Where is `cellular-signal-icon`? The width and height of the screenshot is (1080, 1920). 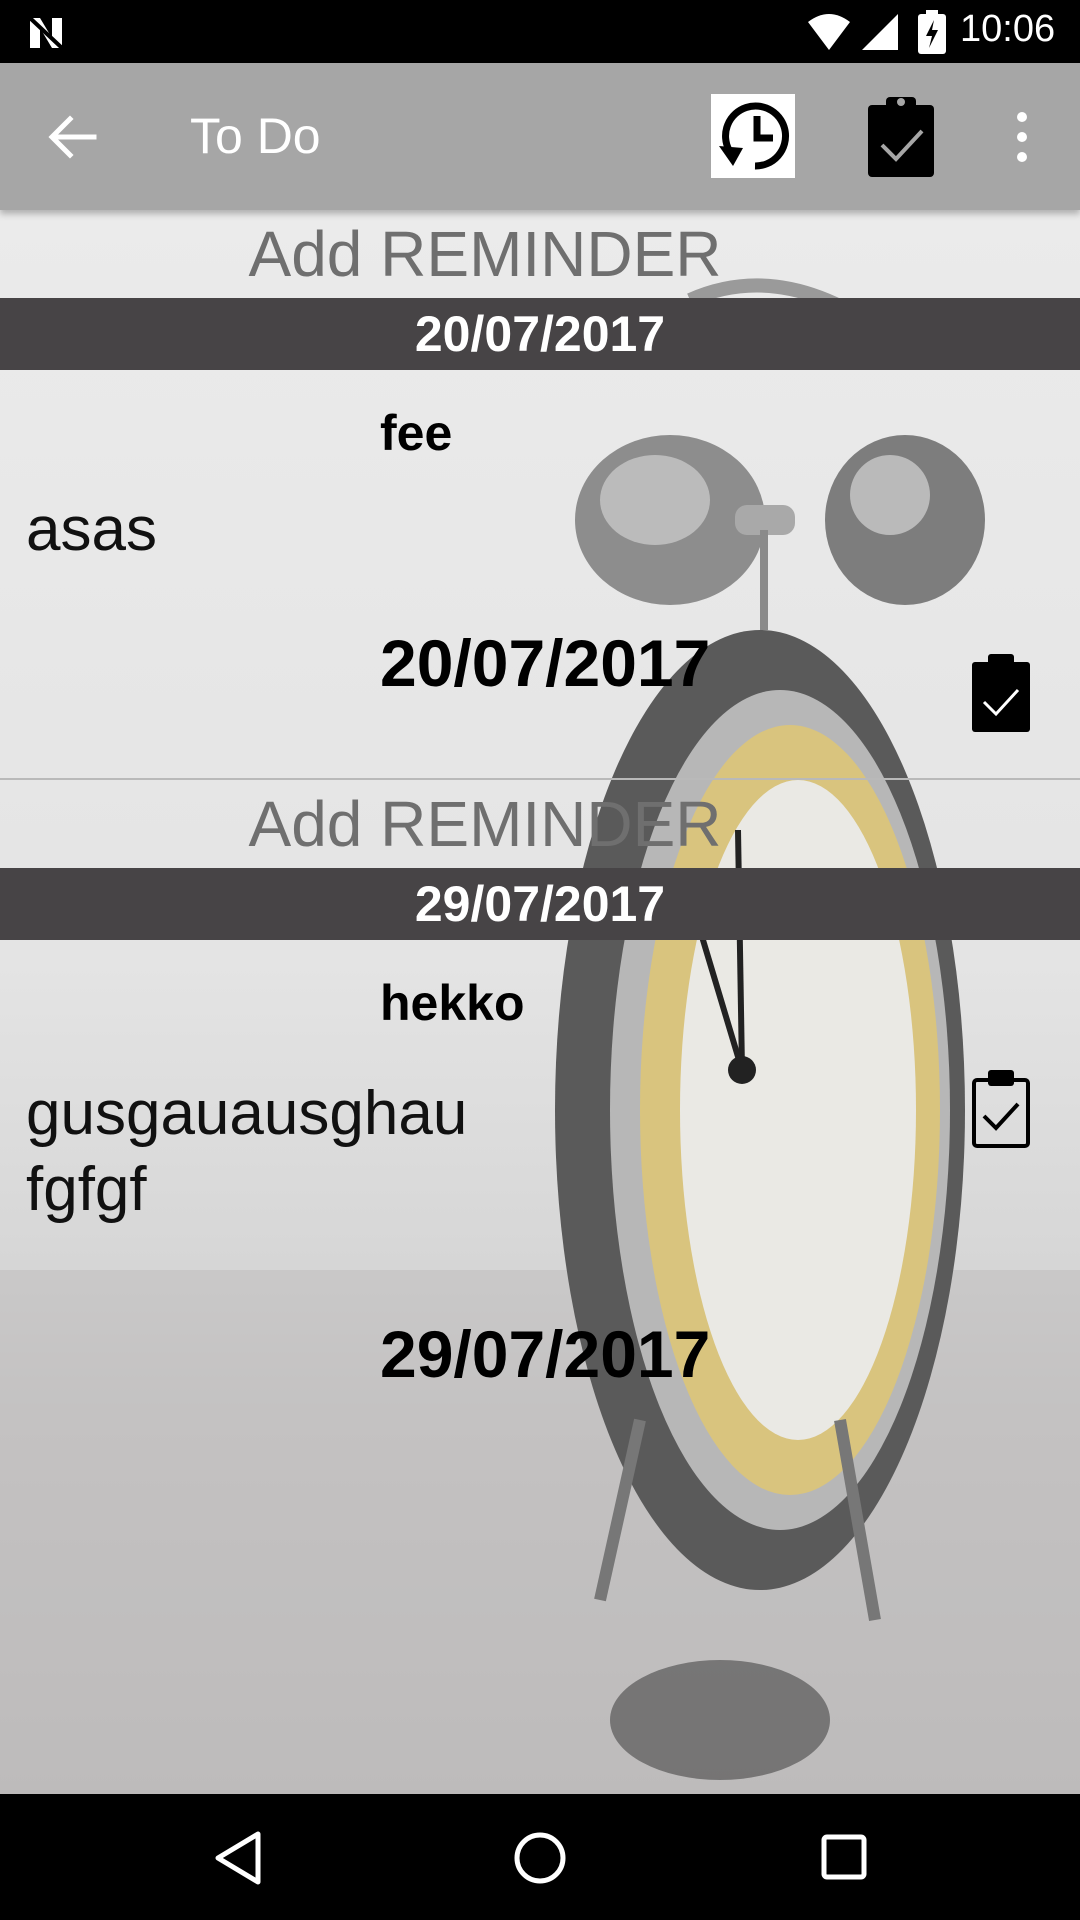
cellular-signal-icon is located at coordinates (880, 32).